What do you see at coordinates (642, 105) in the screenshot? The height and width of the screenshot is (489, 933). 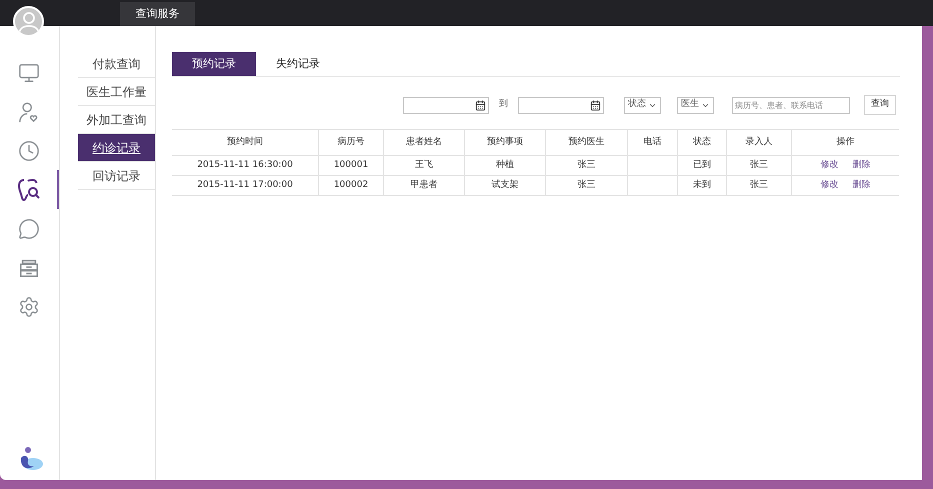 I see `status-select: 状态` at bounding box center [642, 105].